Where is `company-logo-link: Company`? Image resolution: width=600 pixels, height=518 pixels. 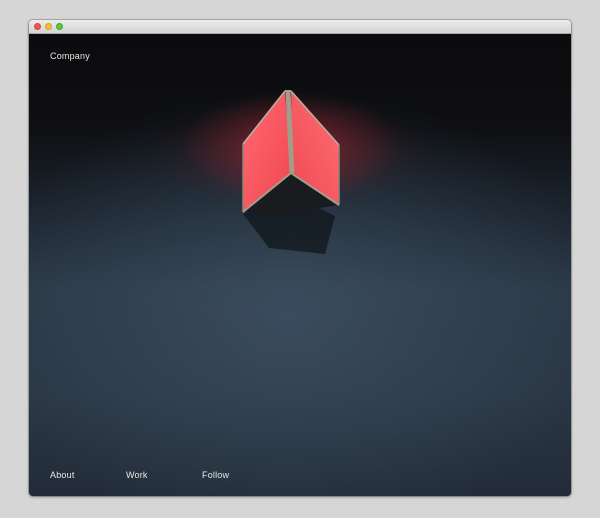
company-logo-link: Company is located at coordinates (70, 56).